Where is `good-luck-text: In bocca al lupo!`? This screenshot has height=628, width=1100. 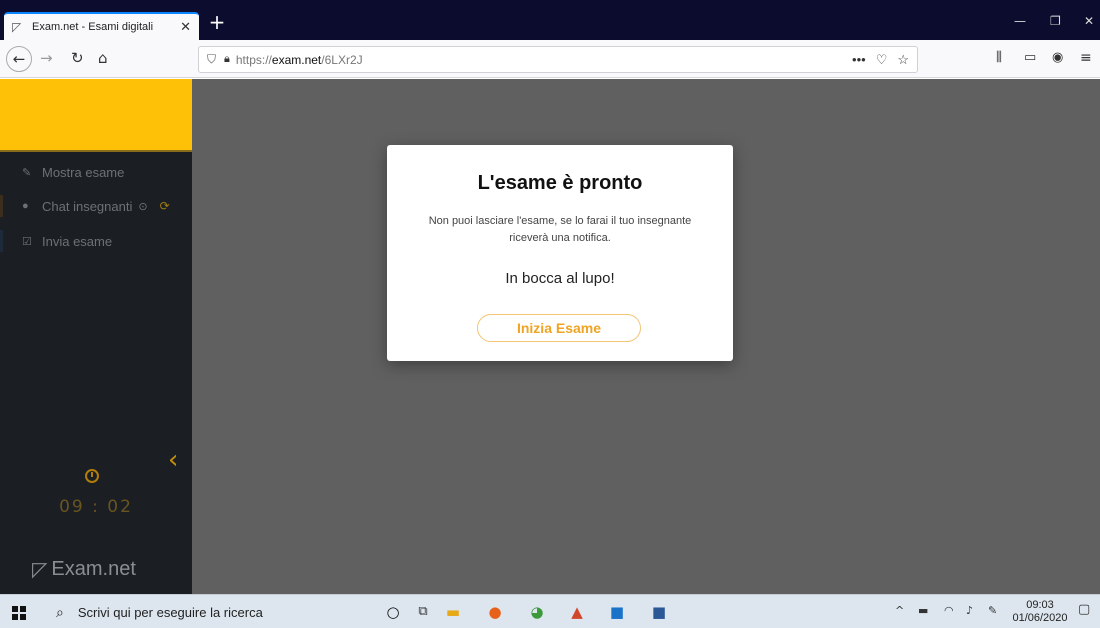
good-luck-text: In bocca al lupo! is located at coordinates (560, 278).